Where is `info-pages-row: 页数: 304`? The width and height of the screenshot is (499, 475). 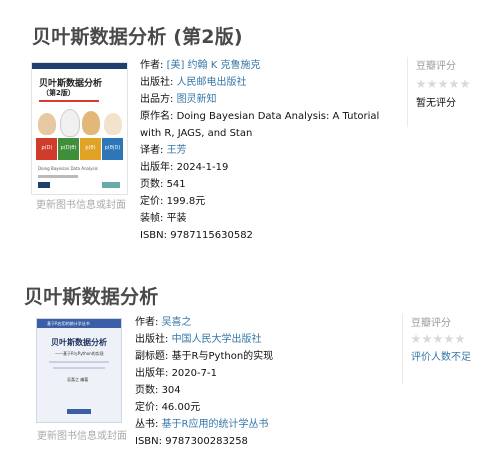
info-pages-row: 页数: 304 is located at coordinates (158, 390).